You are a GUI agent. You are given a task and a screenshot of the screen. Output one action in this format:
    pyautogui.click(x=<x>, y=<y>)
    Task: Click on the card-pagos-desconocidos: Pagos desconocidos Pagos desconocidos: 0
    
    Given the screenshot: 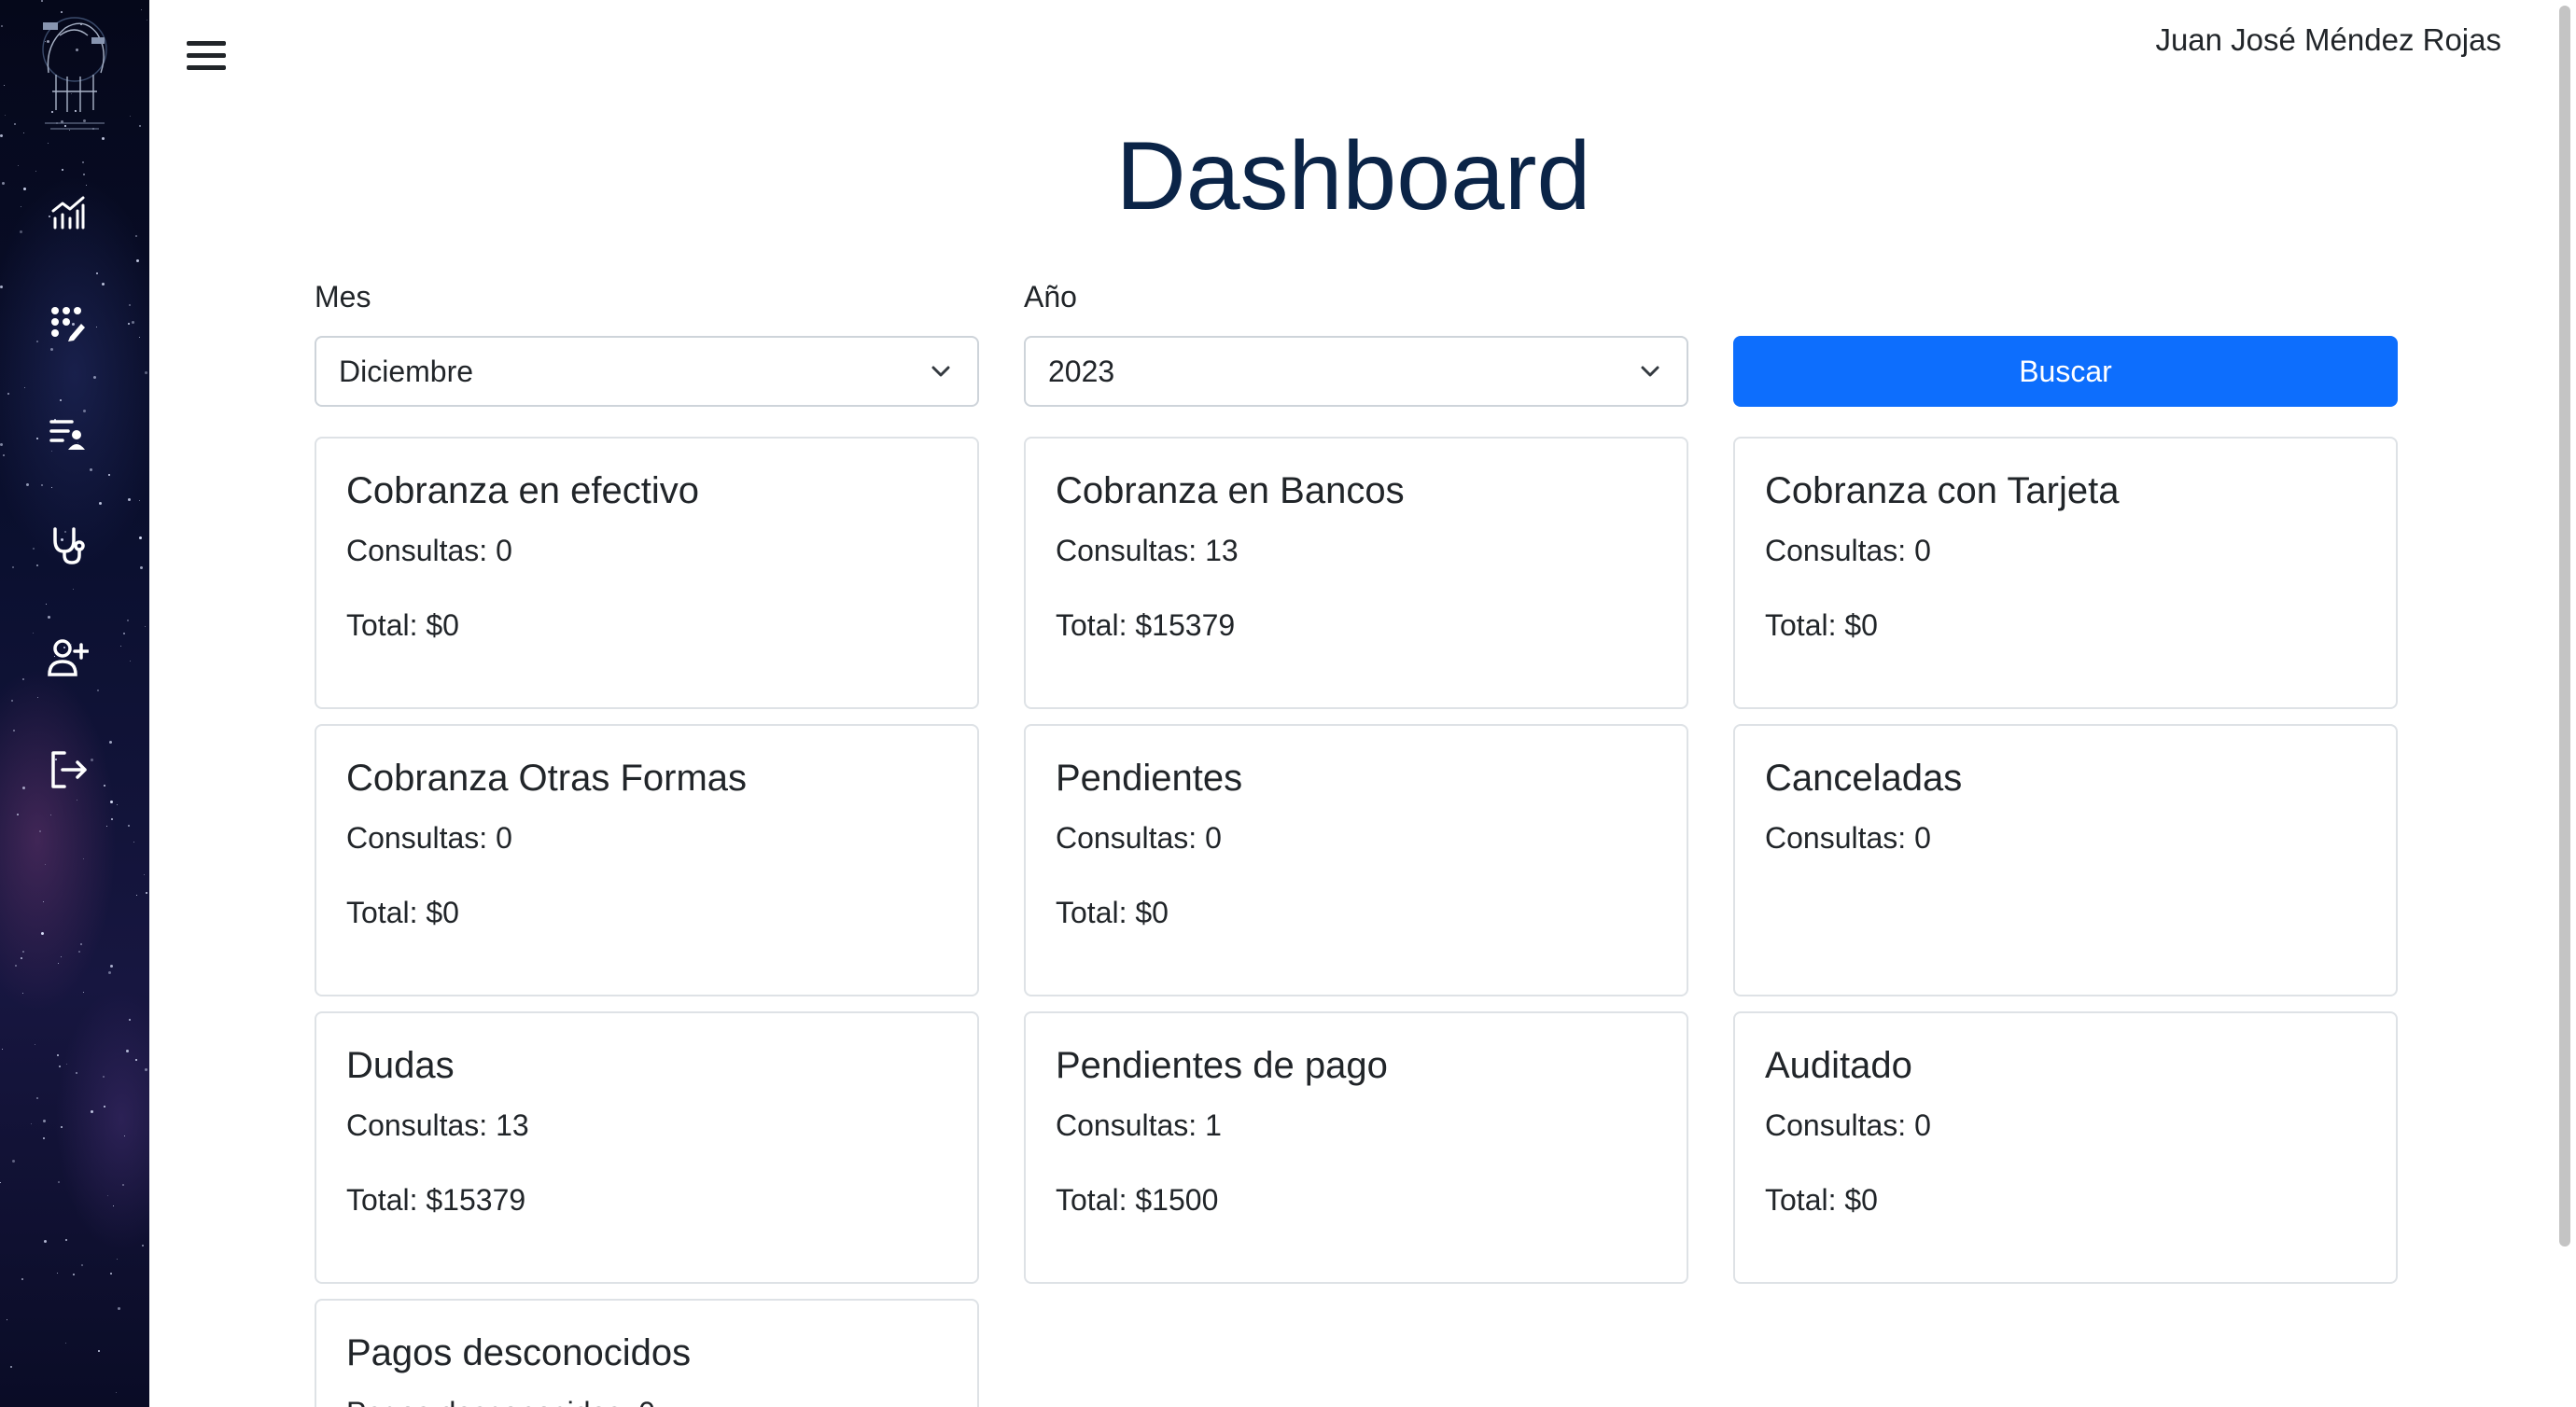 What is the action you would take?
    pyautogui.click(x=647, y=1353)
    